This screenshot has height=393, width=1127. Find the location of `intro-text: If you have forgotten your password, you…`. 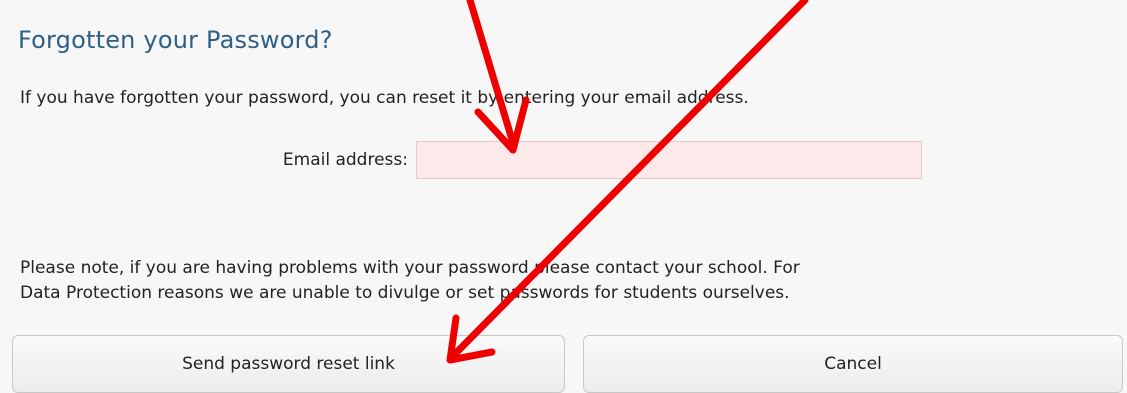

intro-text: If you have forgotten your password, you… is located at coordinates (384, 98).